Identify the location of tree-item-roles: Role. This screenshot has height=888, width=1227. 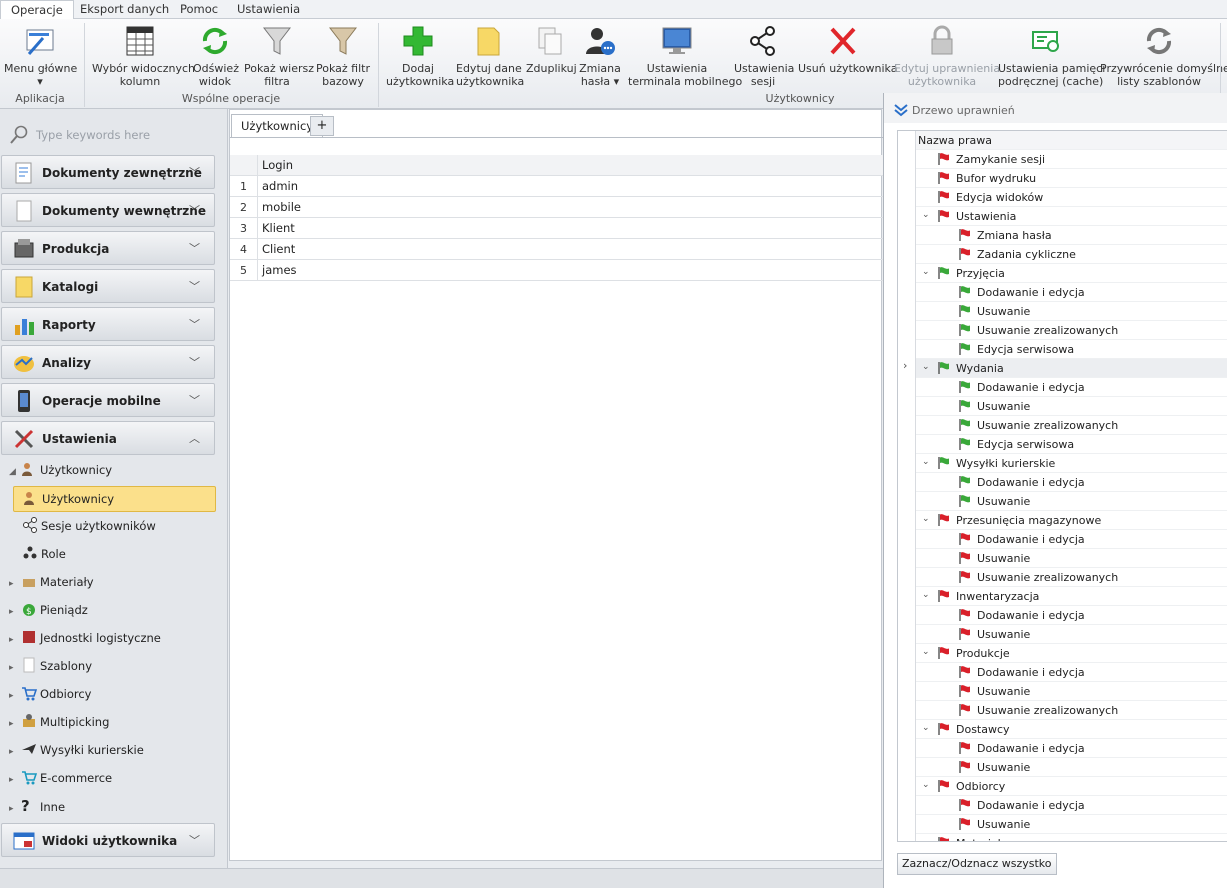
(44, 554).